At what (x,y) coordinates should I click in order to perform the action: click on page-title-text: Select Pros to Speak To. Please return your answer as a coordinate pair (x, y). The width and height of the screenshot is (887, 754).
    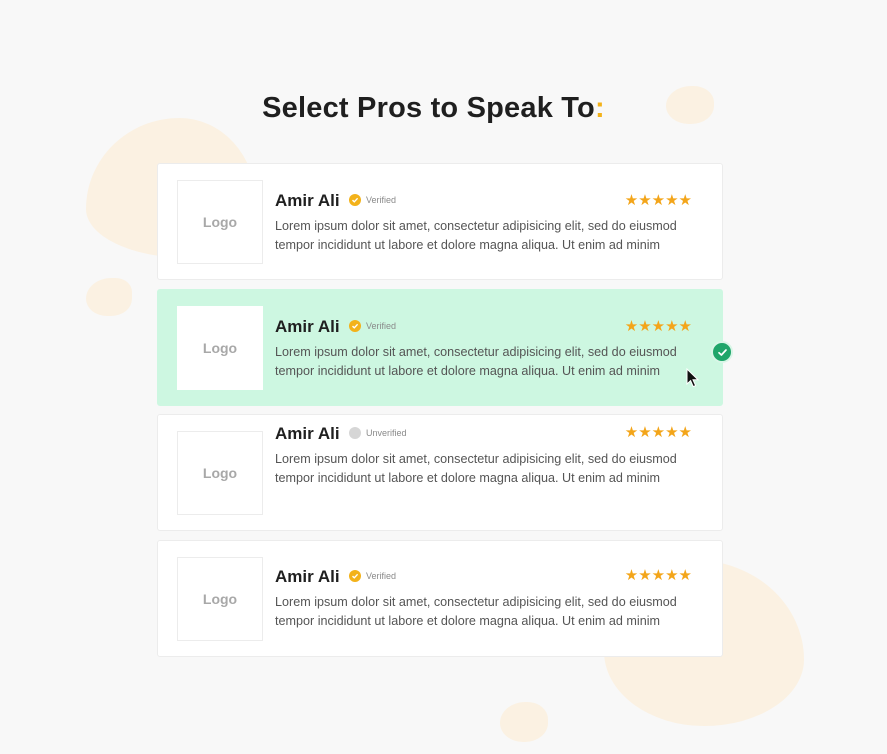
    Looking at the image, I should click on (428, 108).